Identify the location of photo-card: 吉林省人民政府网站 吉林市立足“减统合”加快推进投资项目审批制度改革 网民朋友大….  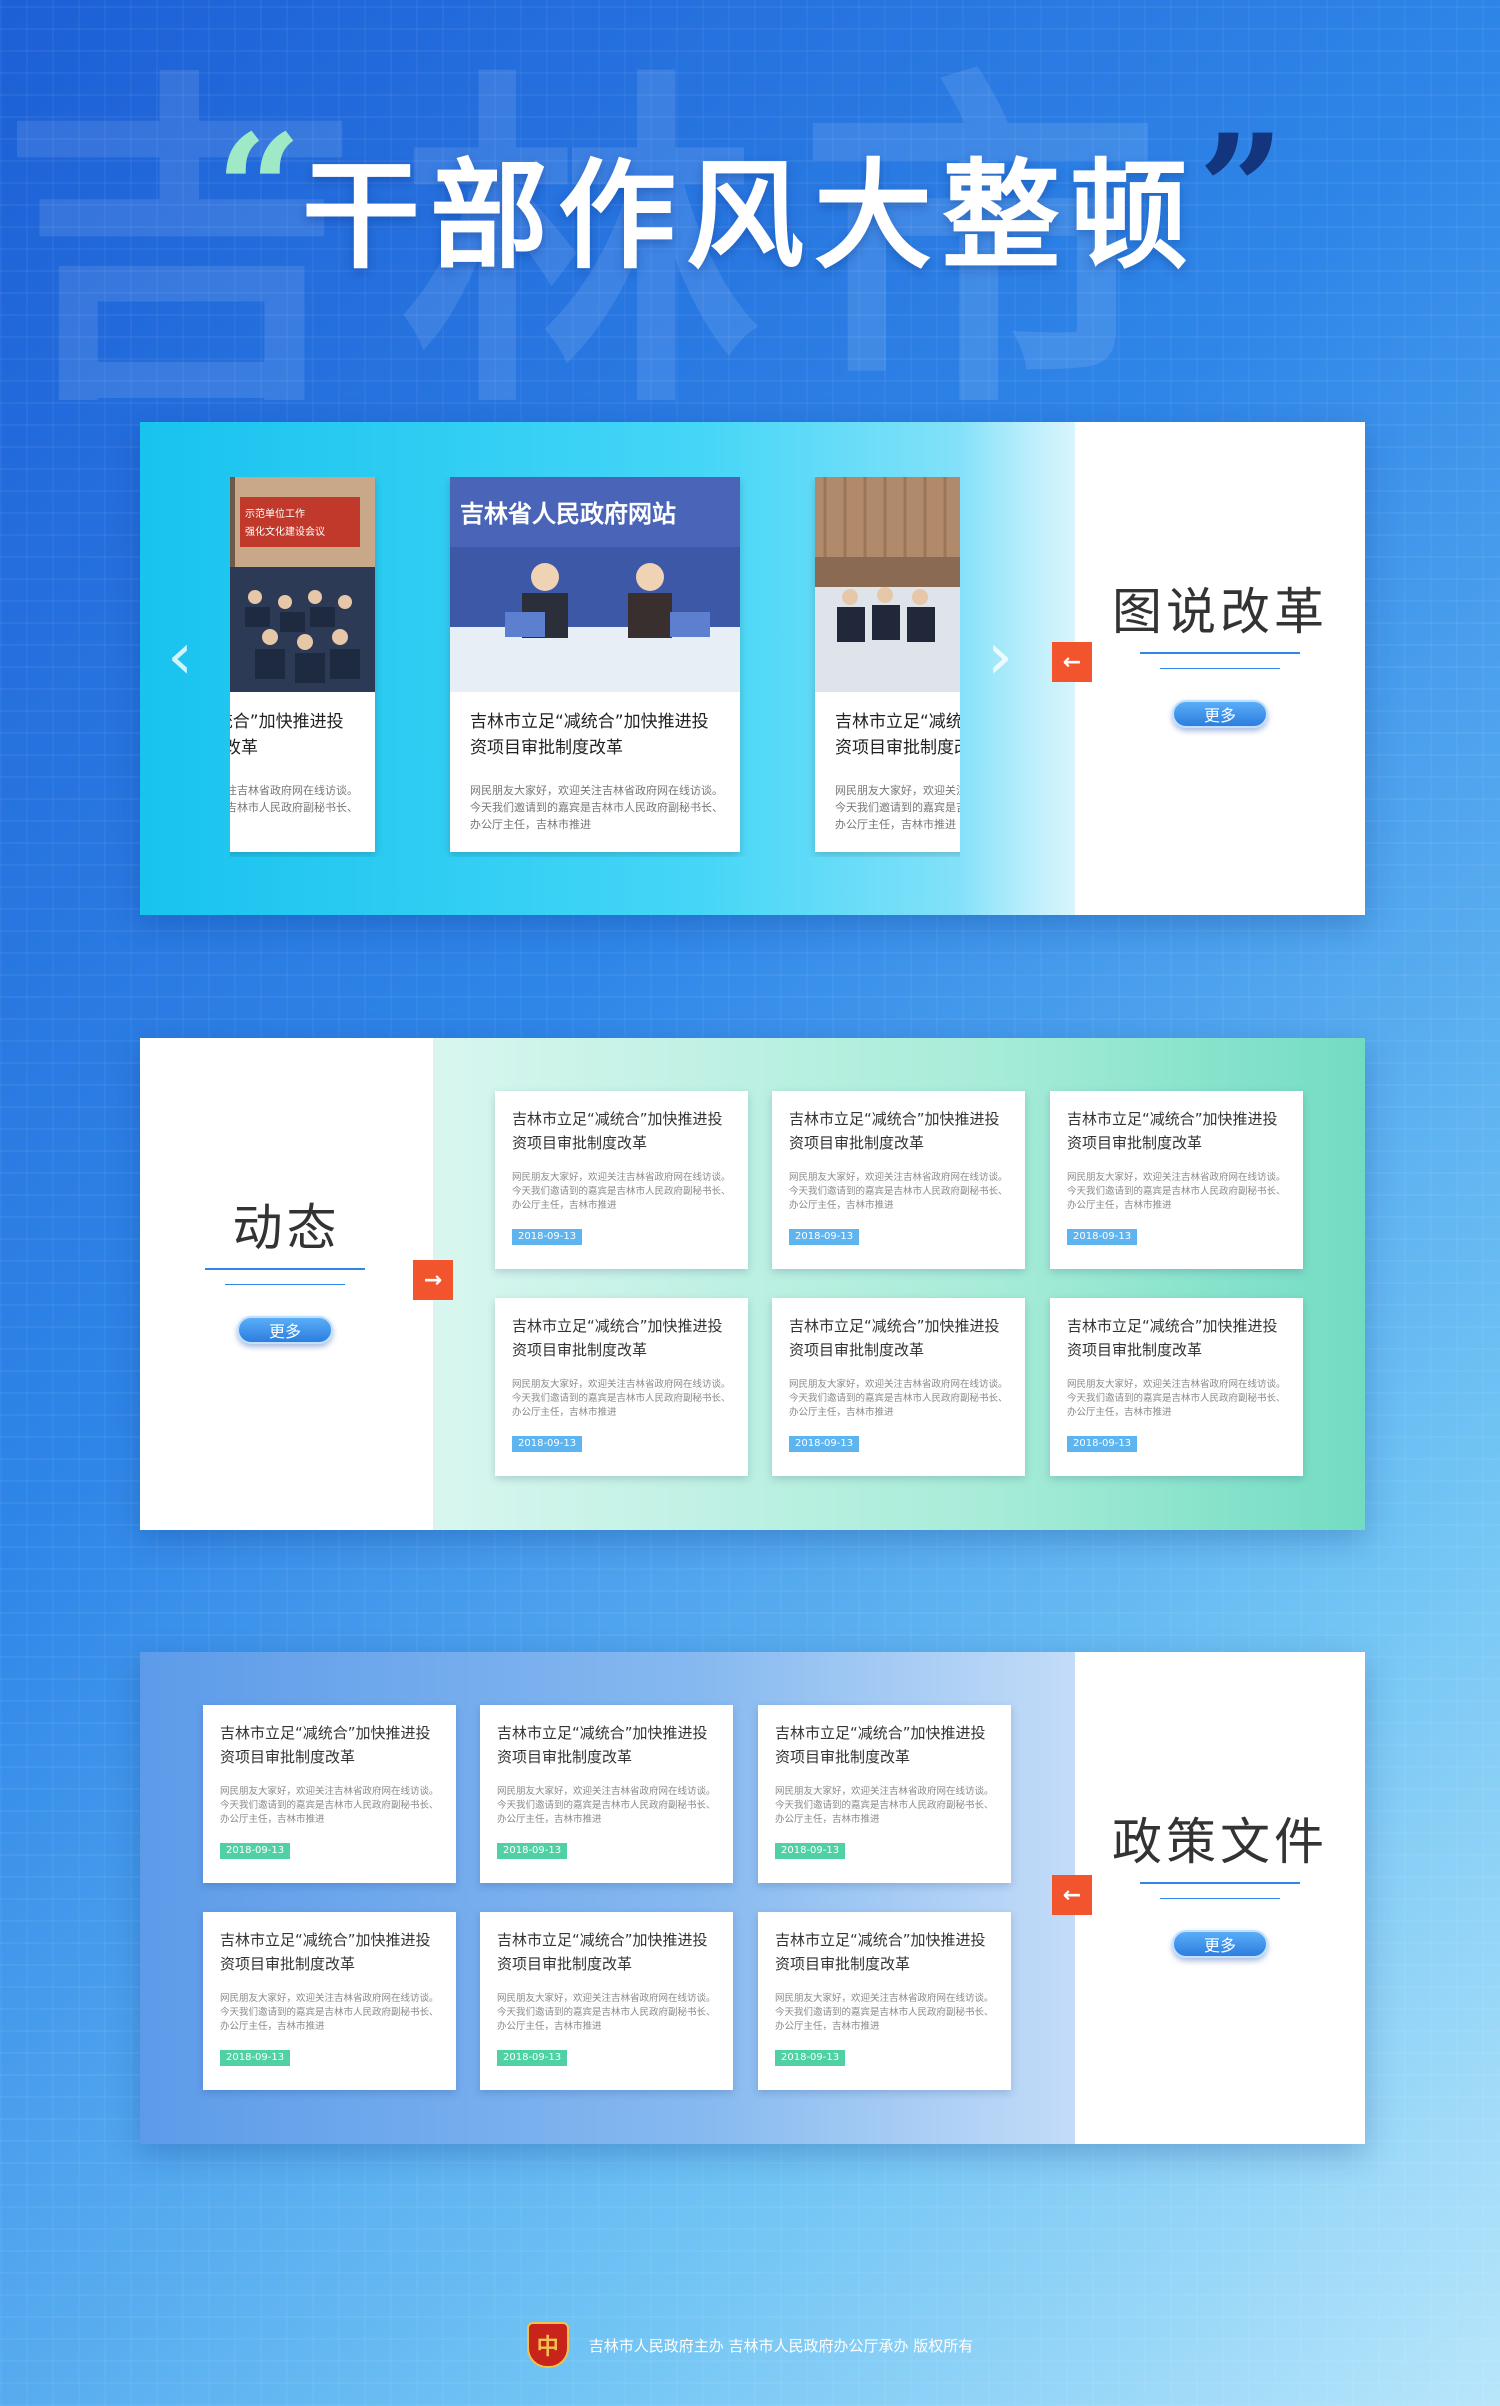
(595, 664).